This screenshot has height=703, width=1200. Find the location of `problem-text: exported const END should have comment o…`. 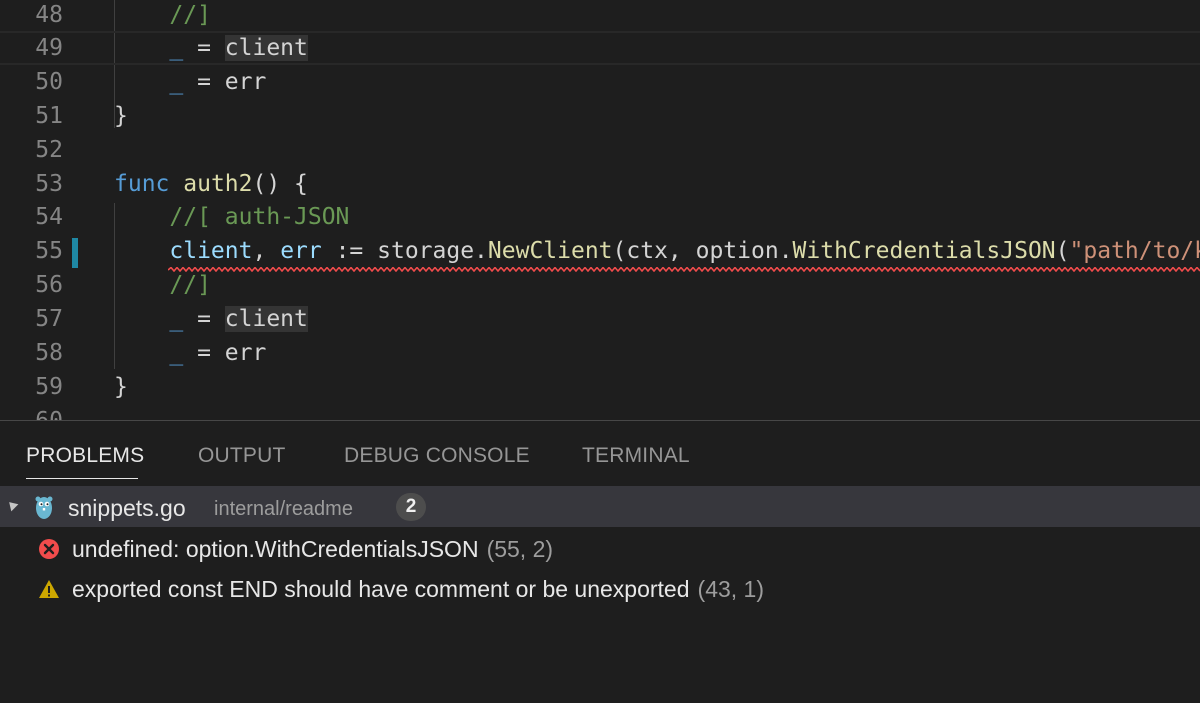

problem-text: exported const END should have comment o… is located at coordinates (381, 589).